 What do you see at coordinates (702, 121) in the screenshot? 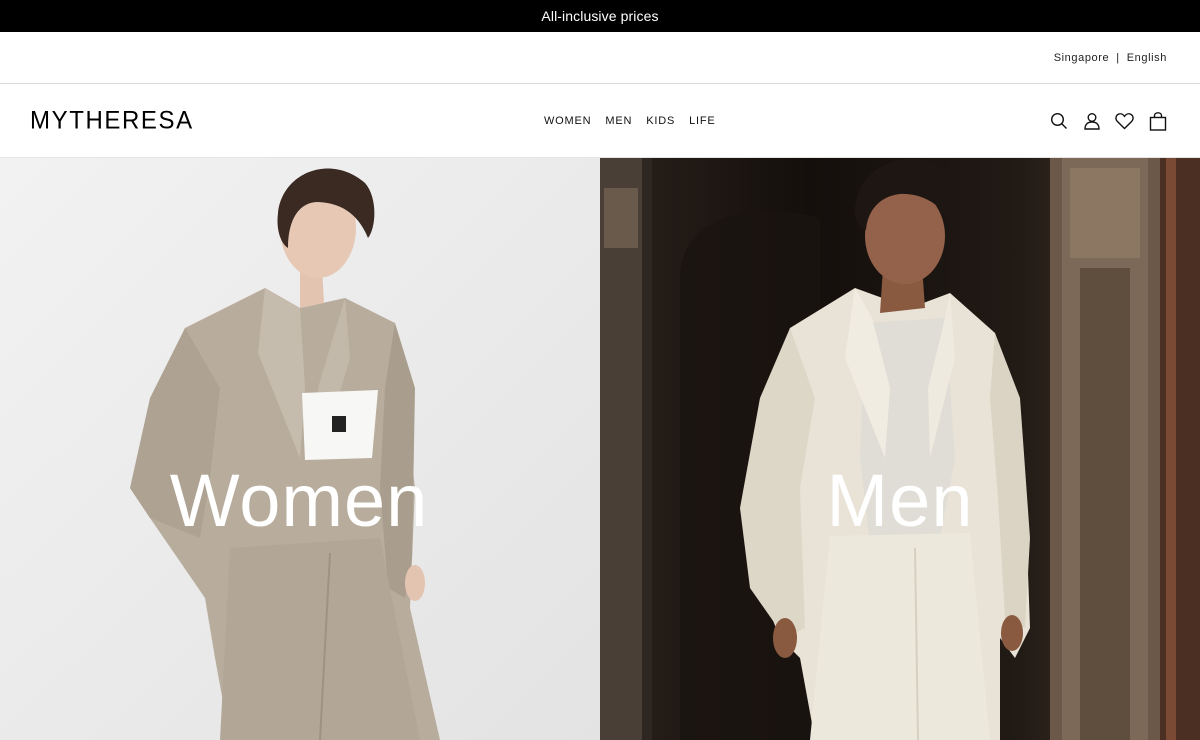
I see `nav-life: LIFE` at bounding box center [702, 121].